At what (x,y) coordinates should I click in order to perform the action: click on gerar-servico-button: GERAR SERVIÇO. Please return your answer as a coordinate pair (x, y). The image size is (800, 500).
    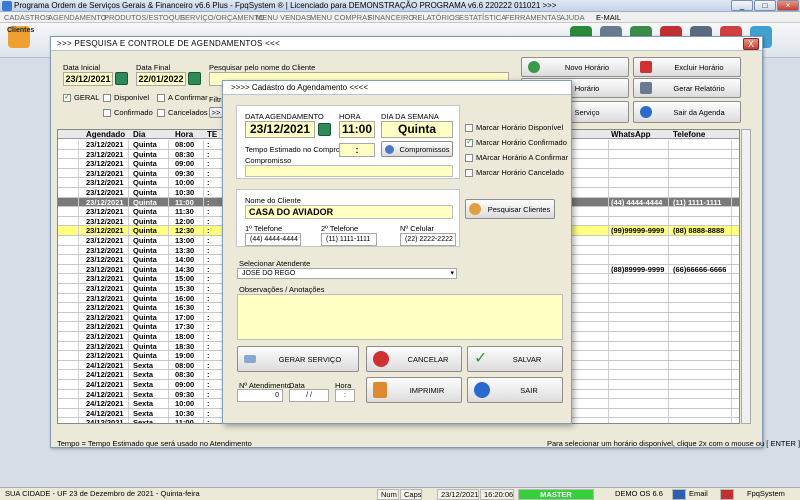
    Looking at the image, I should click on (298, 359).